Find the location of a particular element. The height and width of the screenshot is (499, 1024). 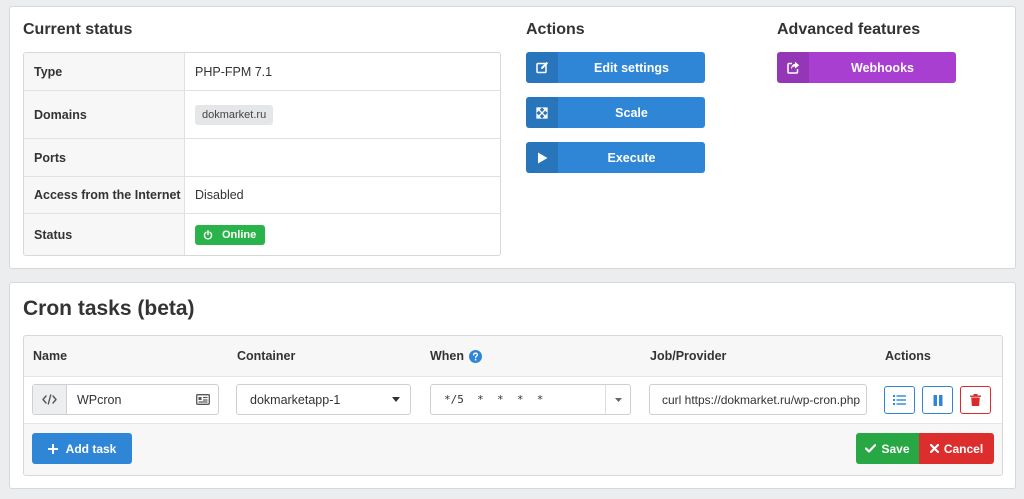

pause-icon is located at coordinates (938, 400).